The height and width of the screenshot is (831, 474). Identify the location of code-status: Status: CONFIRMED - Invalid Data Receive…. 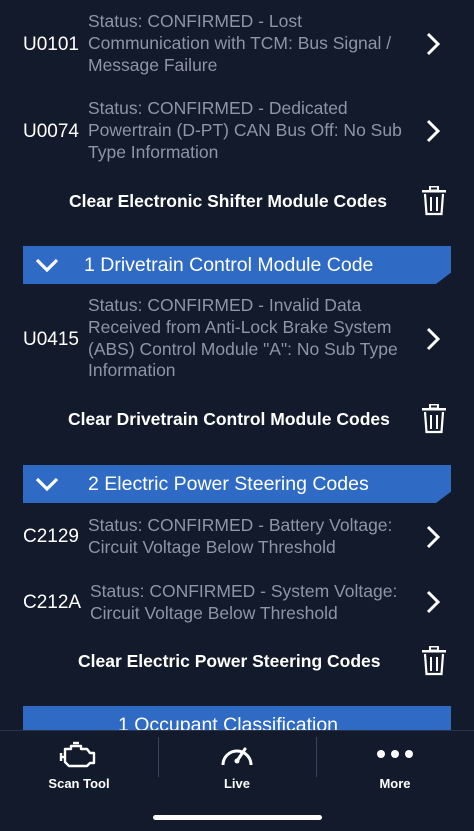
(243, 338).